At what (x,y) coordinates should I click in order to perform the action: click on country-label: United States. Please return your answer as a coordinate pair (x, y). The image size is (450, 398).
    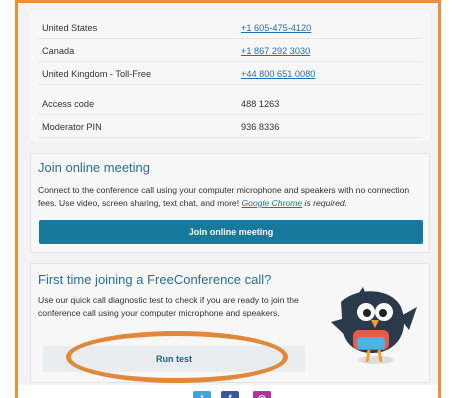
    Looking at the image, I should click on (70, 28).